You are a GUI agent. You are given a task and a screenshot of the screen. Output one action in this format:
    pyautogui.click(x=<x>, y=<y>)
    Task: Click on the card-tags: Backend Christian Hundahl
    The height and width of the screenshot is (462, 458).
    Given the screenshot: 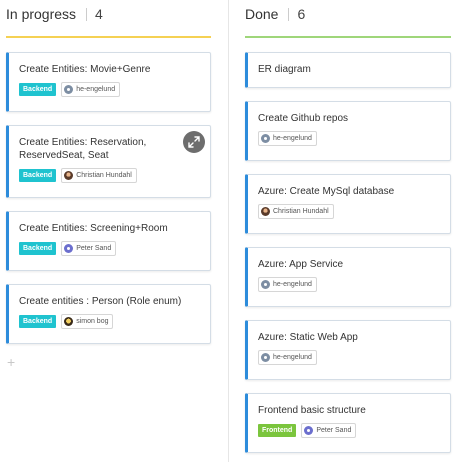 What is the action you would take?
    pyautogui.click(x=109, y=175)
    